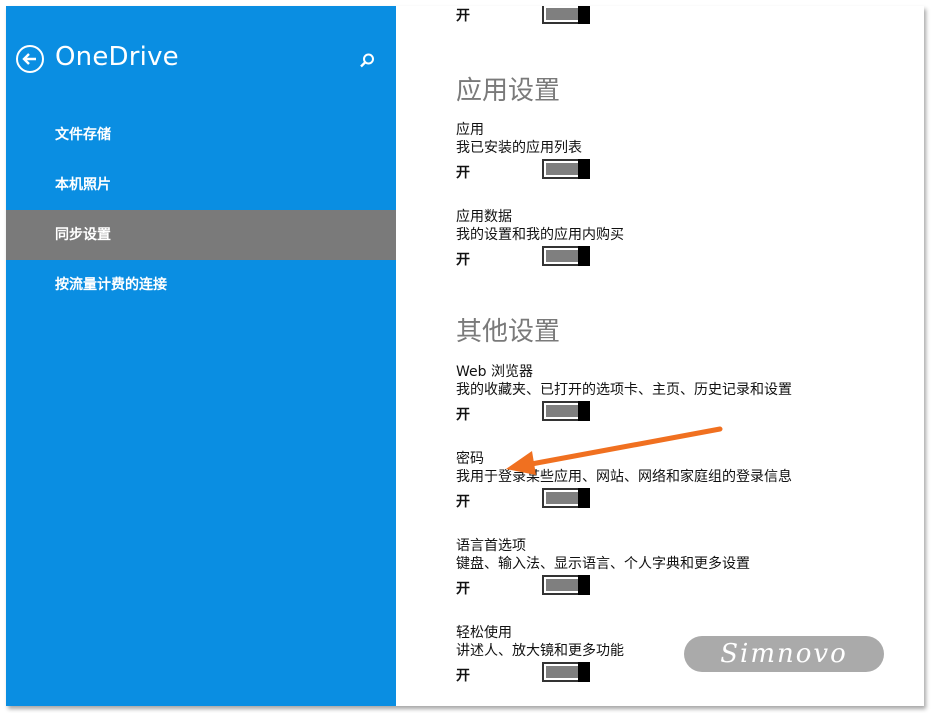 This screenshot has height=713, width=931. I want to click on setting-description: 我的设置和我的应用内购买, so click(540, 235).